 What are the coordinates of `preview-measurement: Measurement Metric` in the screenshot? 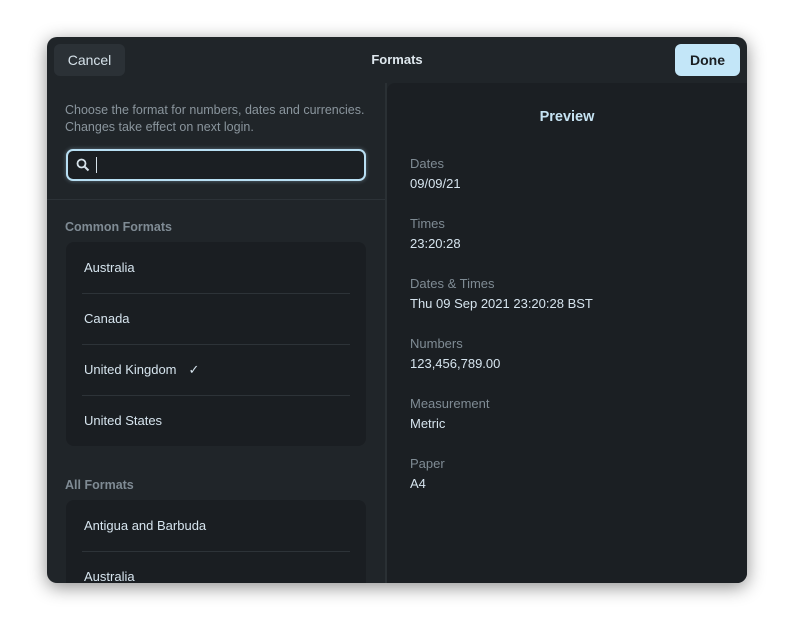 It's located at (449, 413).